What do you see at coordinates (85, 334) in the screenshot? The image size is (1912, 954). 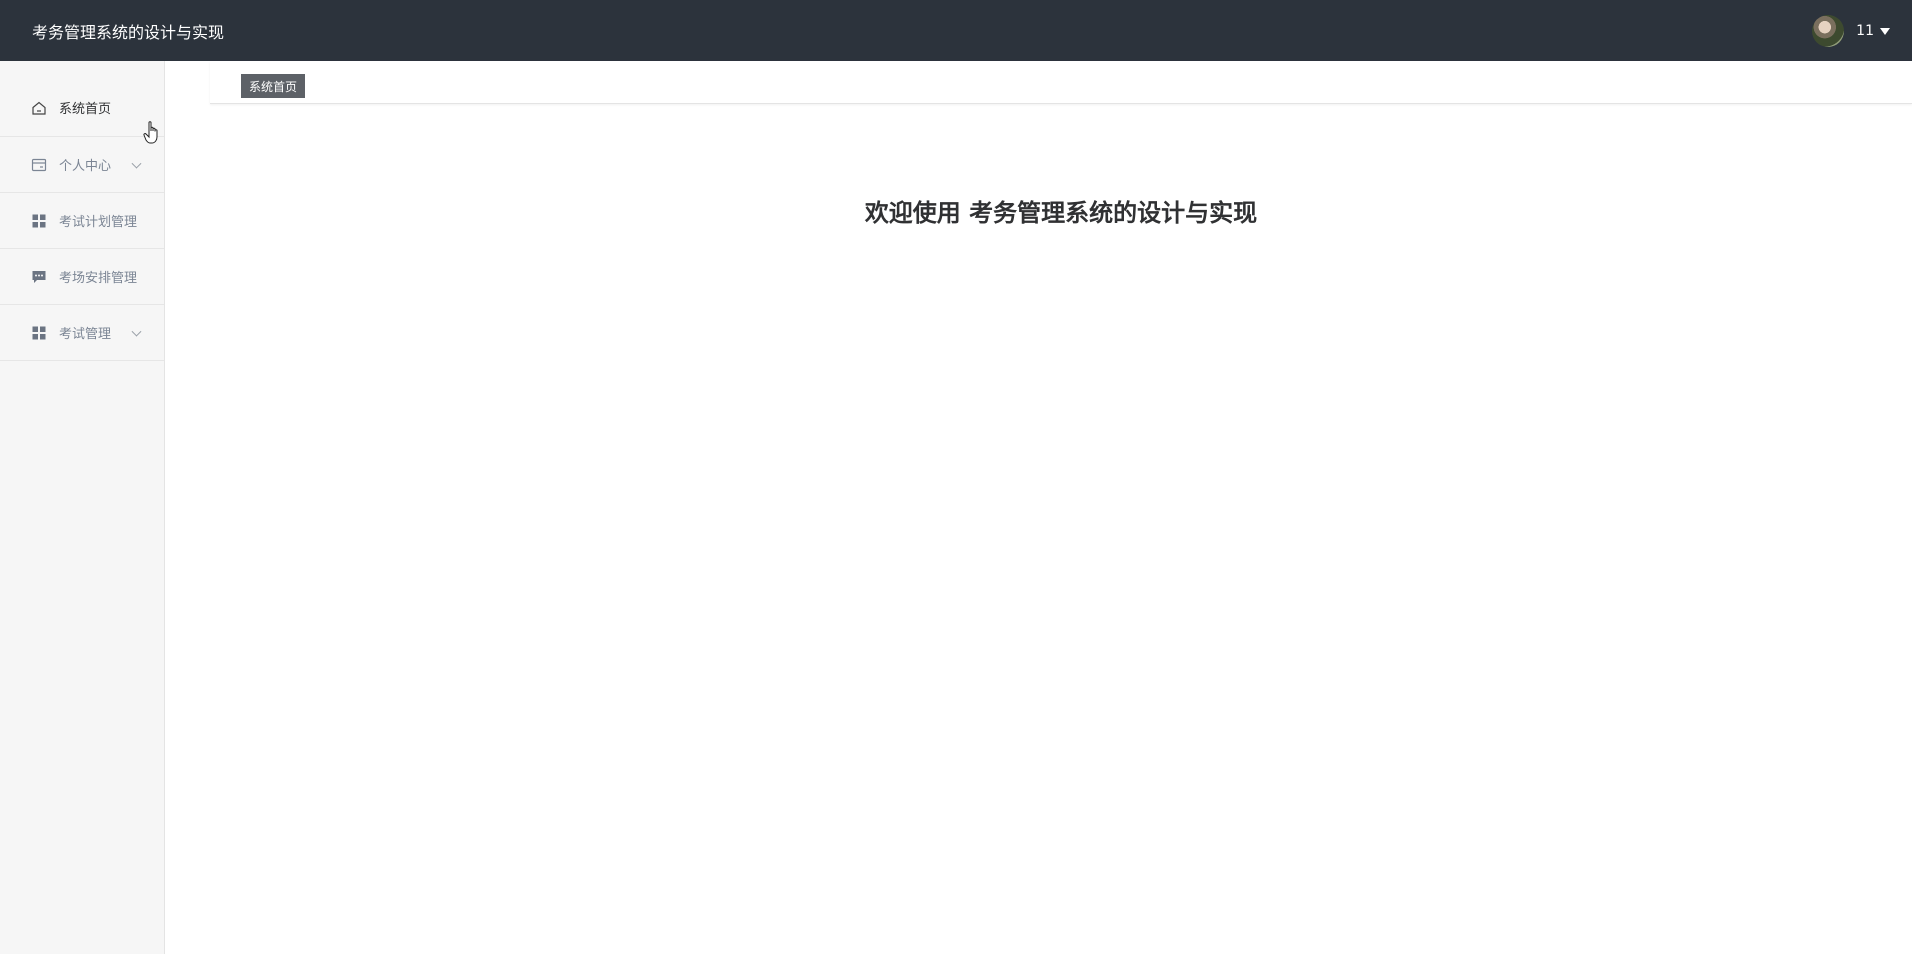 I see `sidebar-item-label: 考试管理` at bounding box center [85, 334].